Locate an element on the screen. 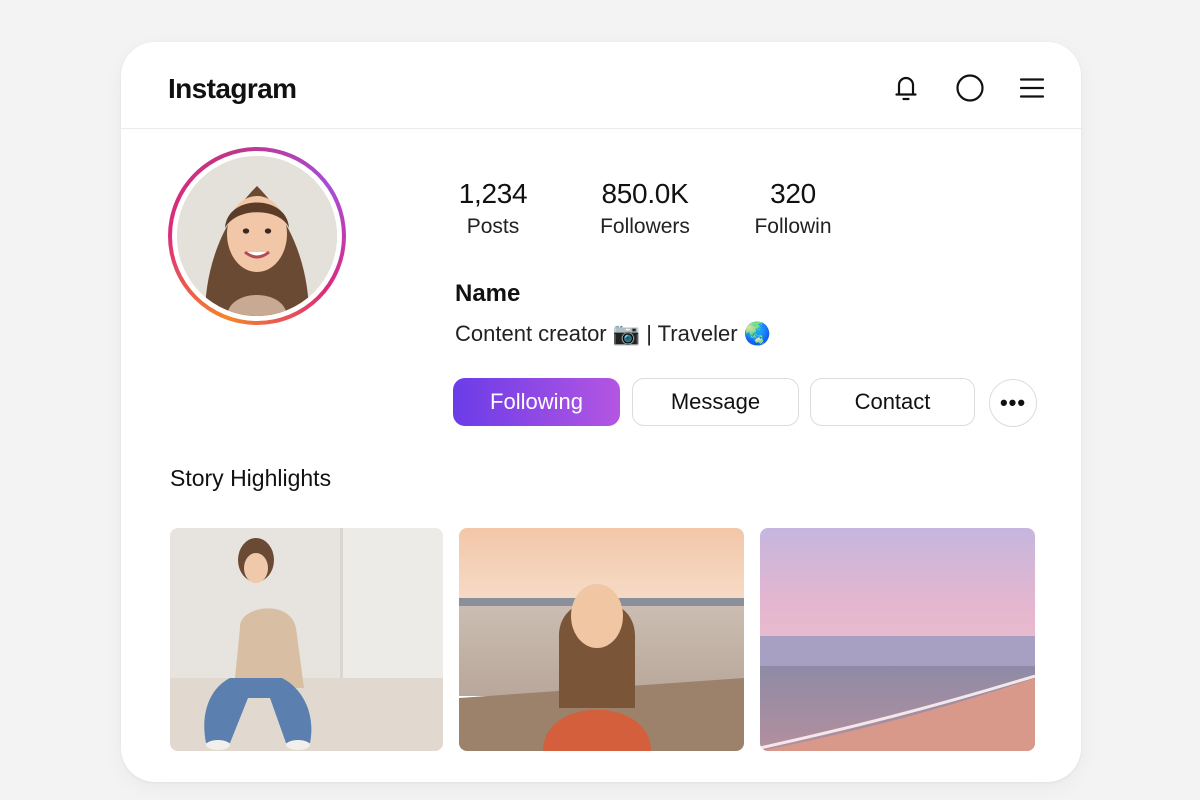  highlight-image-sunset-beach is located at coordinates (897, 639).